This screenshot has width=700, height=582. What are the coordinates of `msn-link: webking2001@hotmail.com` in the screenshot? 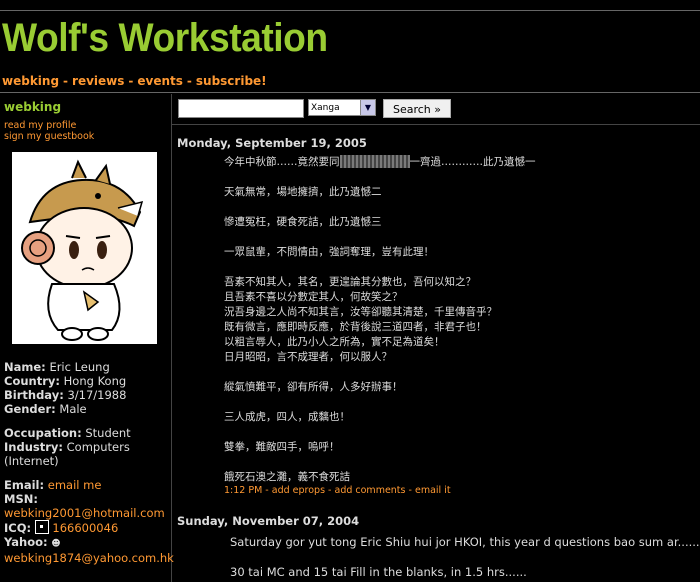 It's located at (84, 513).